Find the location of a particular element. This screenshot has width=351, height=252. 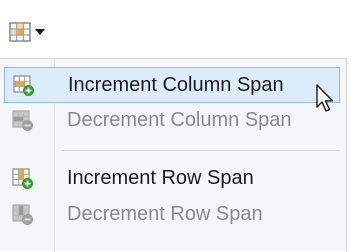

table-span-dropdown-button is located at coordinates (30, 32).